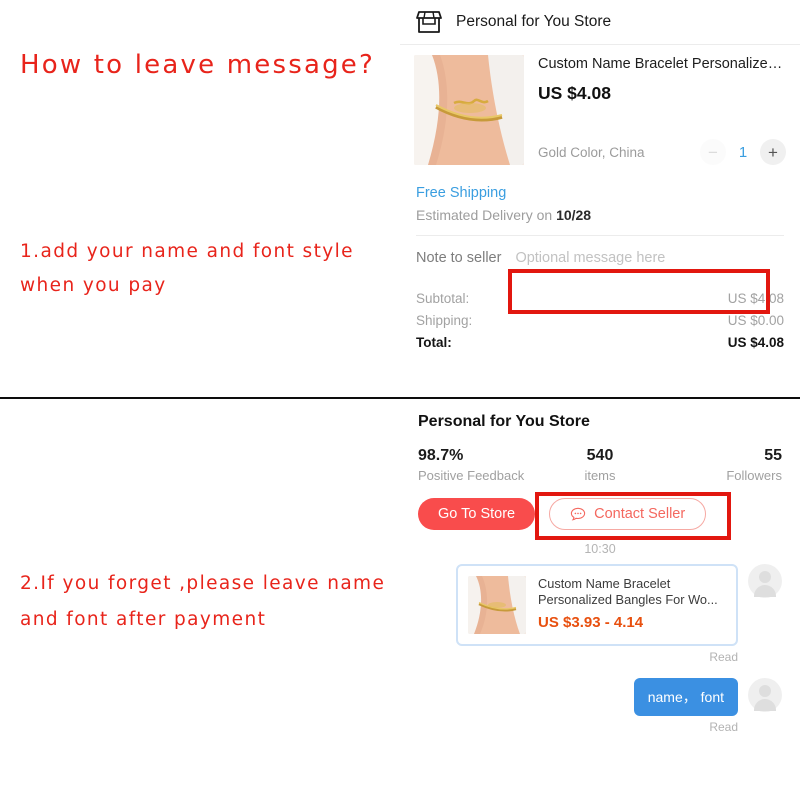  I want to click on bracelet-photo, so click(469, 110).